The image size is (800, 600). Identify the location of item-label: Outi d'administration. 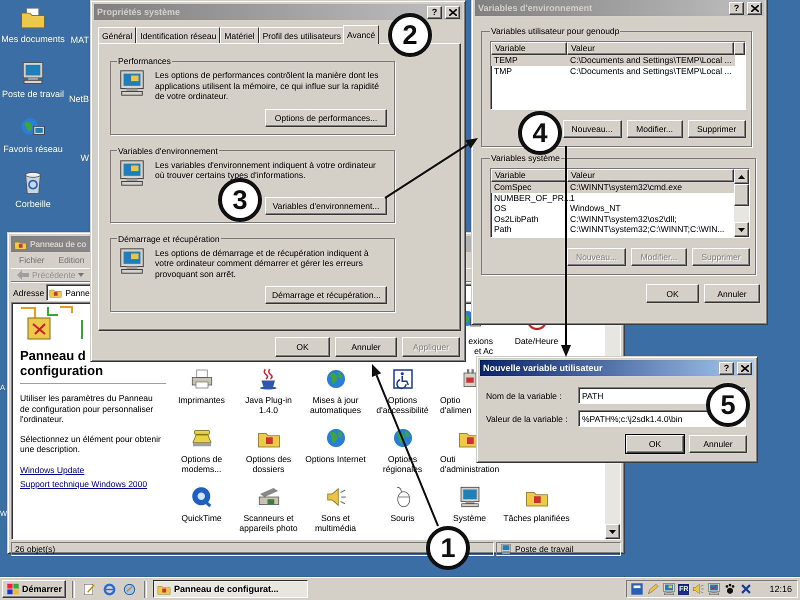
(469, 464).